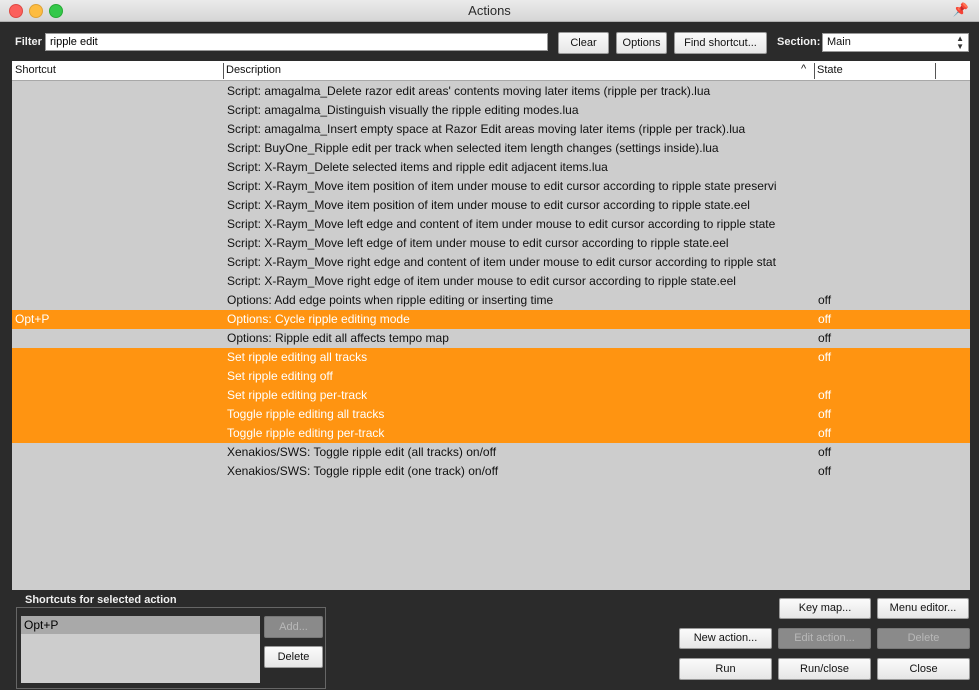 The image size is (979, 690). I want to click on row-description-cell: Set ripple editing off, so click(280, 376).